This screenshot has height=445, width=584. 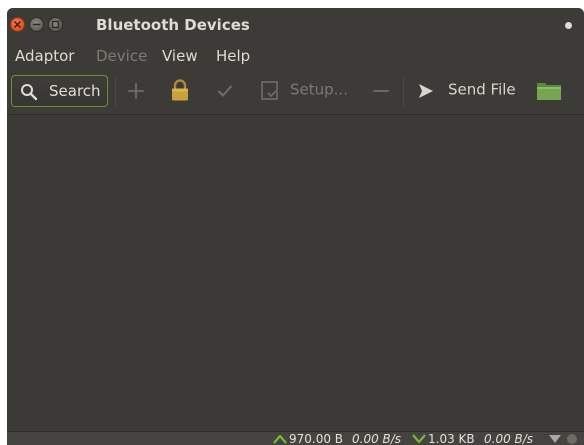 I want to click on upload-rate: 0.00 B/s, so click(x=377, y=438).